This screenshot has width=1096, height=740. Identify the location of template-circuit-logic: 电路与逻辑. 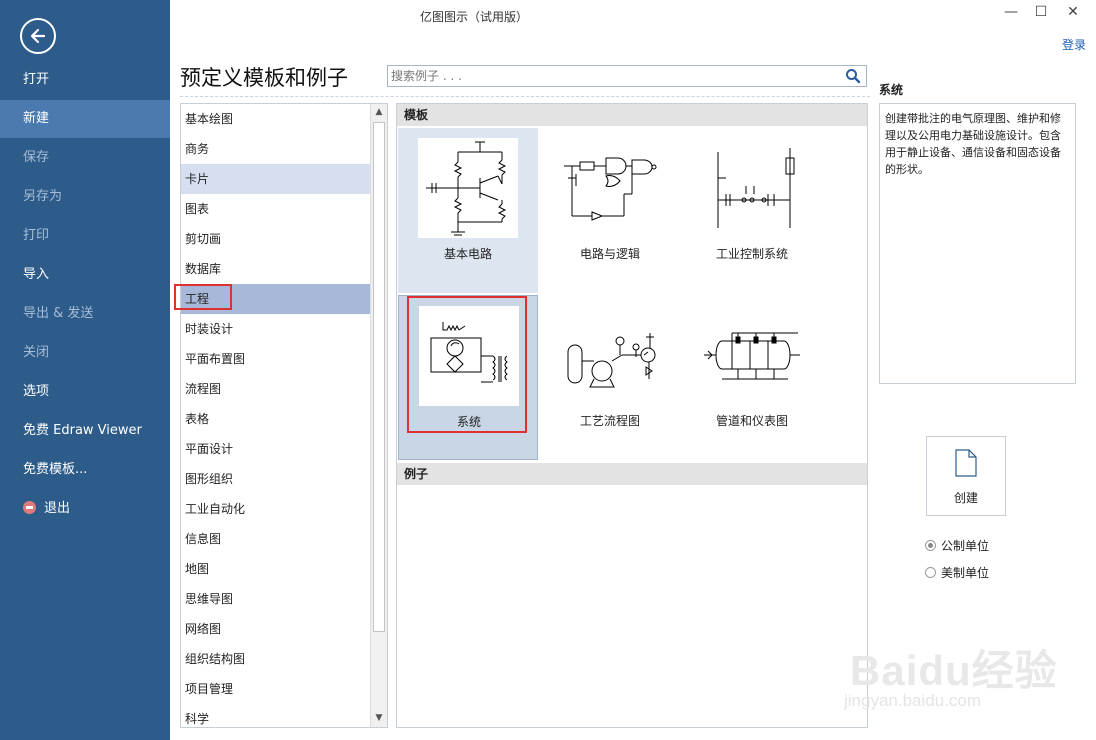
(610, 210).